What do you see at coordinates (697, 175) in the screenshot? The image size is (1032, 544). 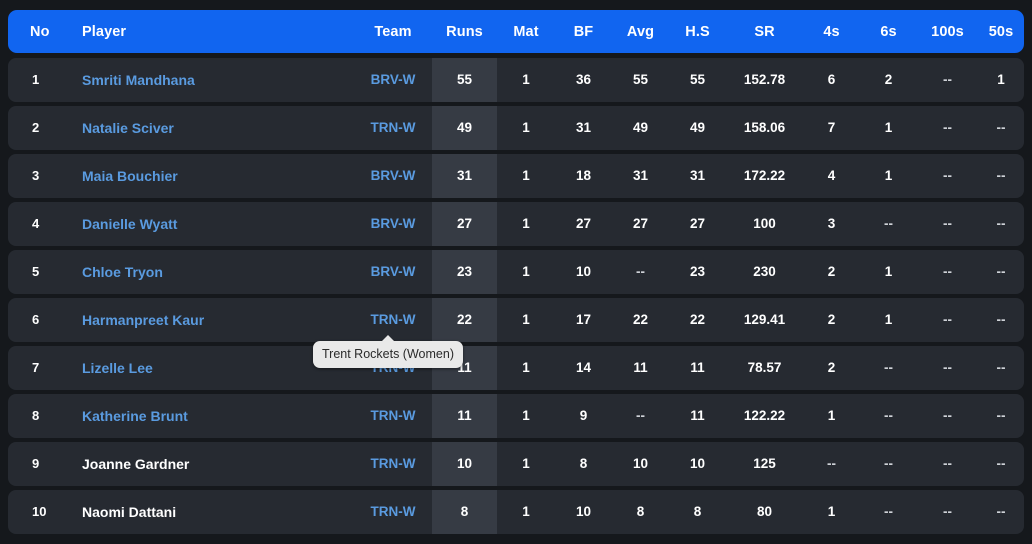 I see `cell-hs: 31` at bounding box center [697, 175].